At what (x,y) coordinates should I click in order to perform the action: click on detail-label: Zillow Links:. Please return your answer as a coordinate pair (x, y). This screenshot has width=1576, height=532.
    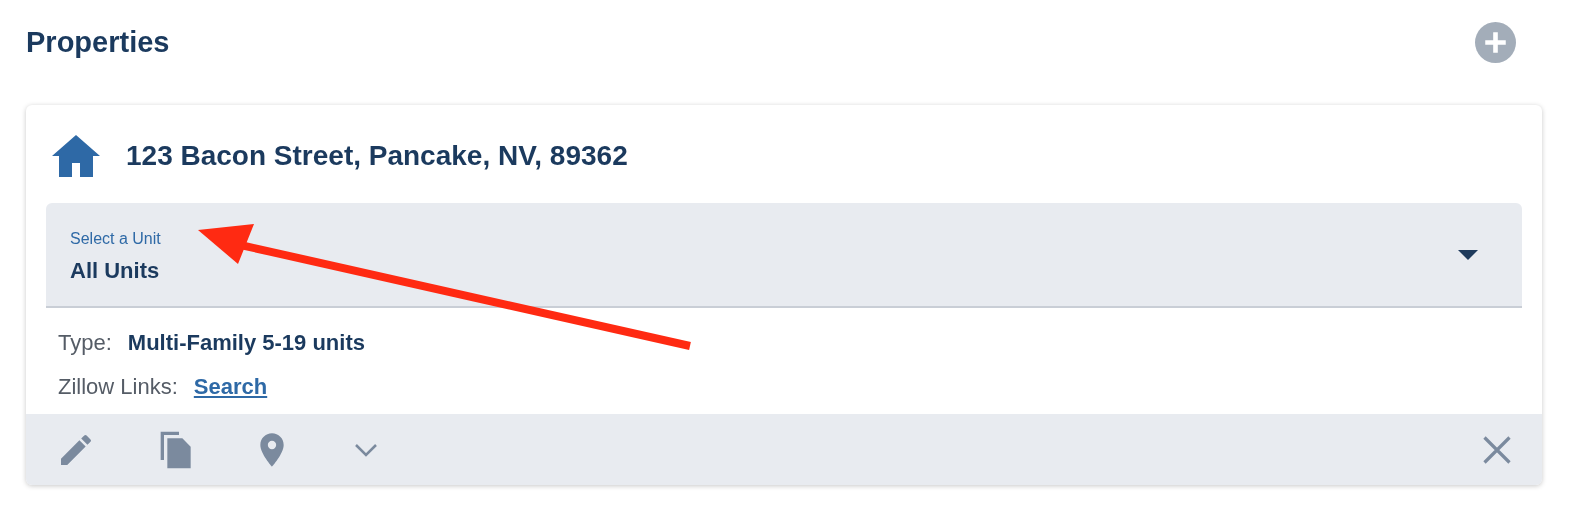
    Looking at the image, I should click on (118, 387).